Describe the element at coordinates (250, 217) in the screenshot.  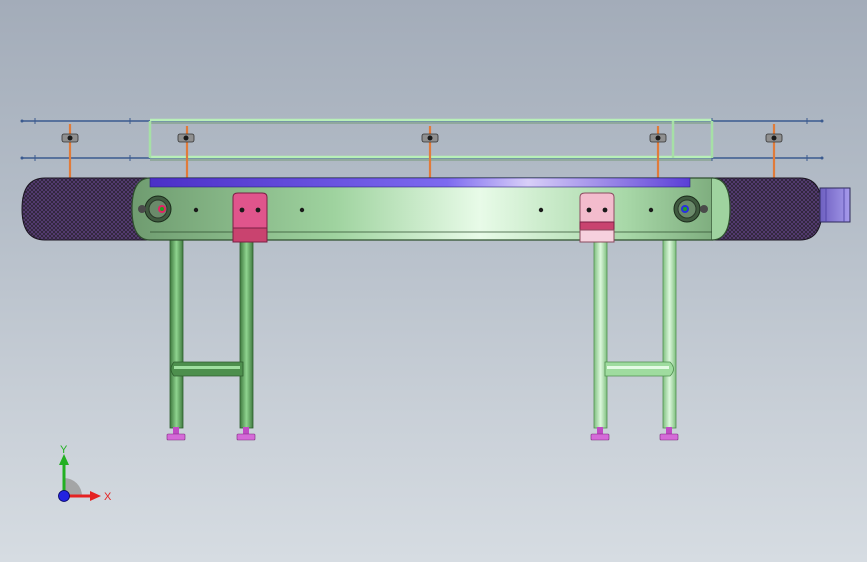
I see `leg-bracket-left` at that location.